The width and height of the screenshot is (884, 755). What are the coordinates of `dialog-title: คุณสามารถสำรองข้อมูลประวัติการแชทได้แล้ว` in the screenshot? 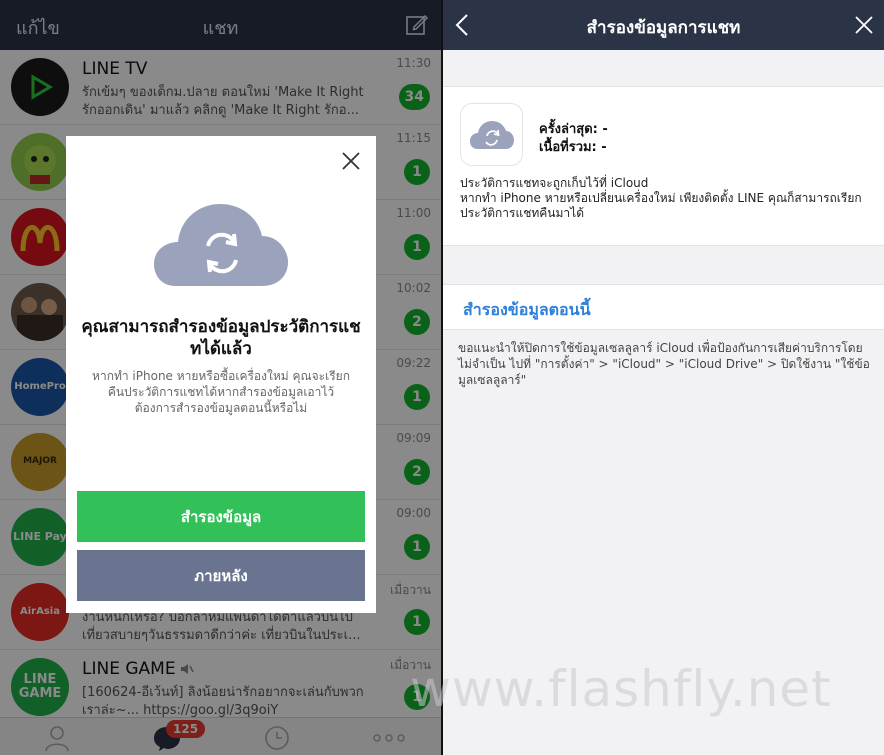 It's located at (221, 338).